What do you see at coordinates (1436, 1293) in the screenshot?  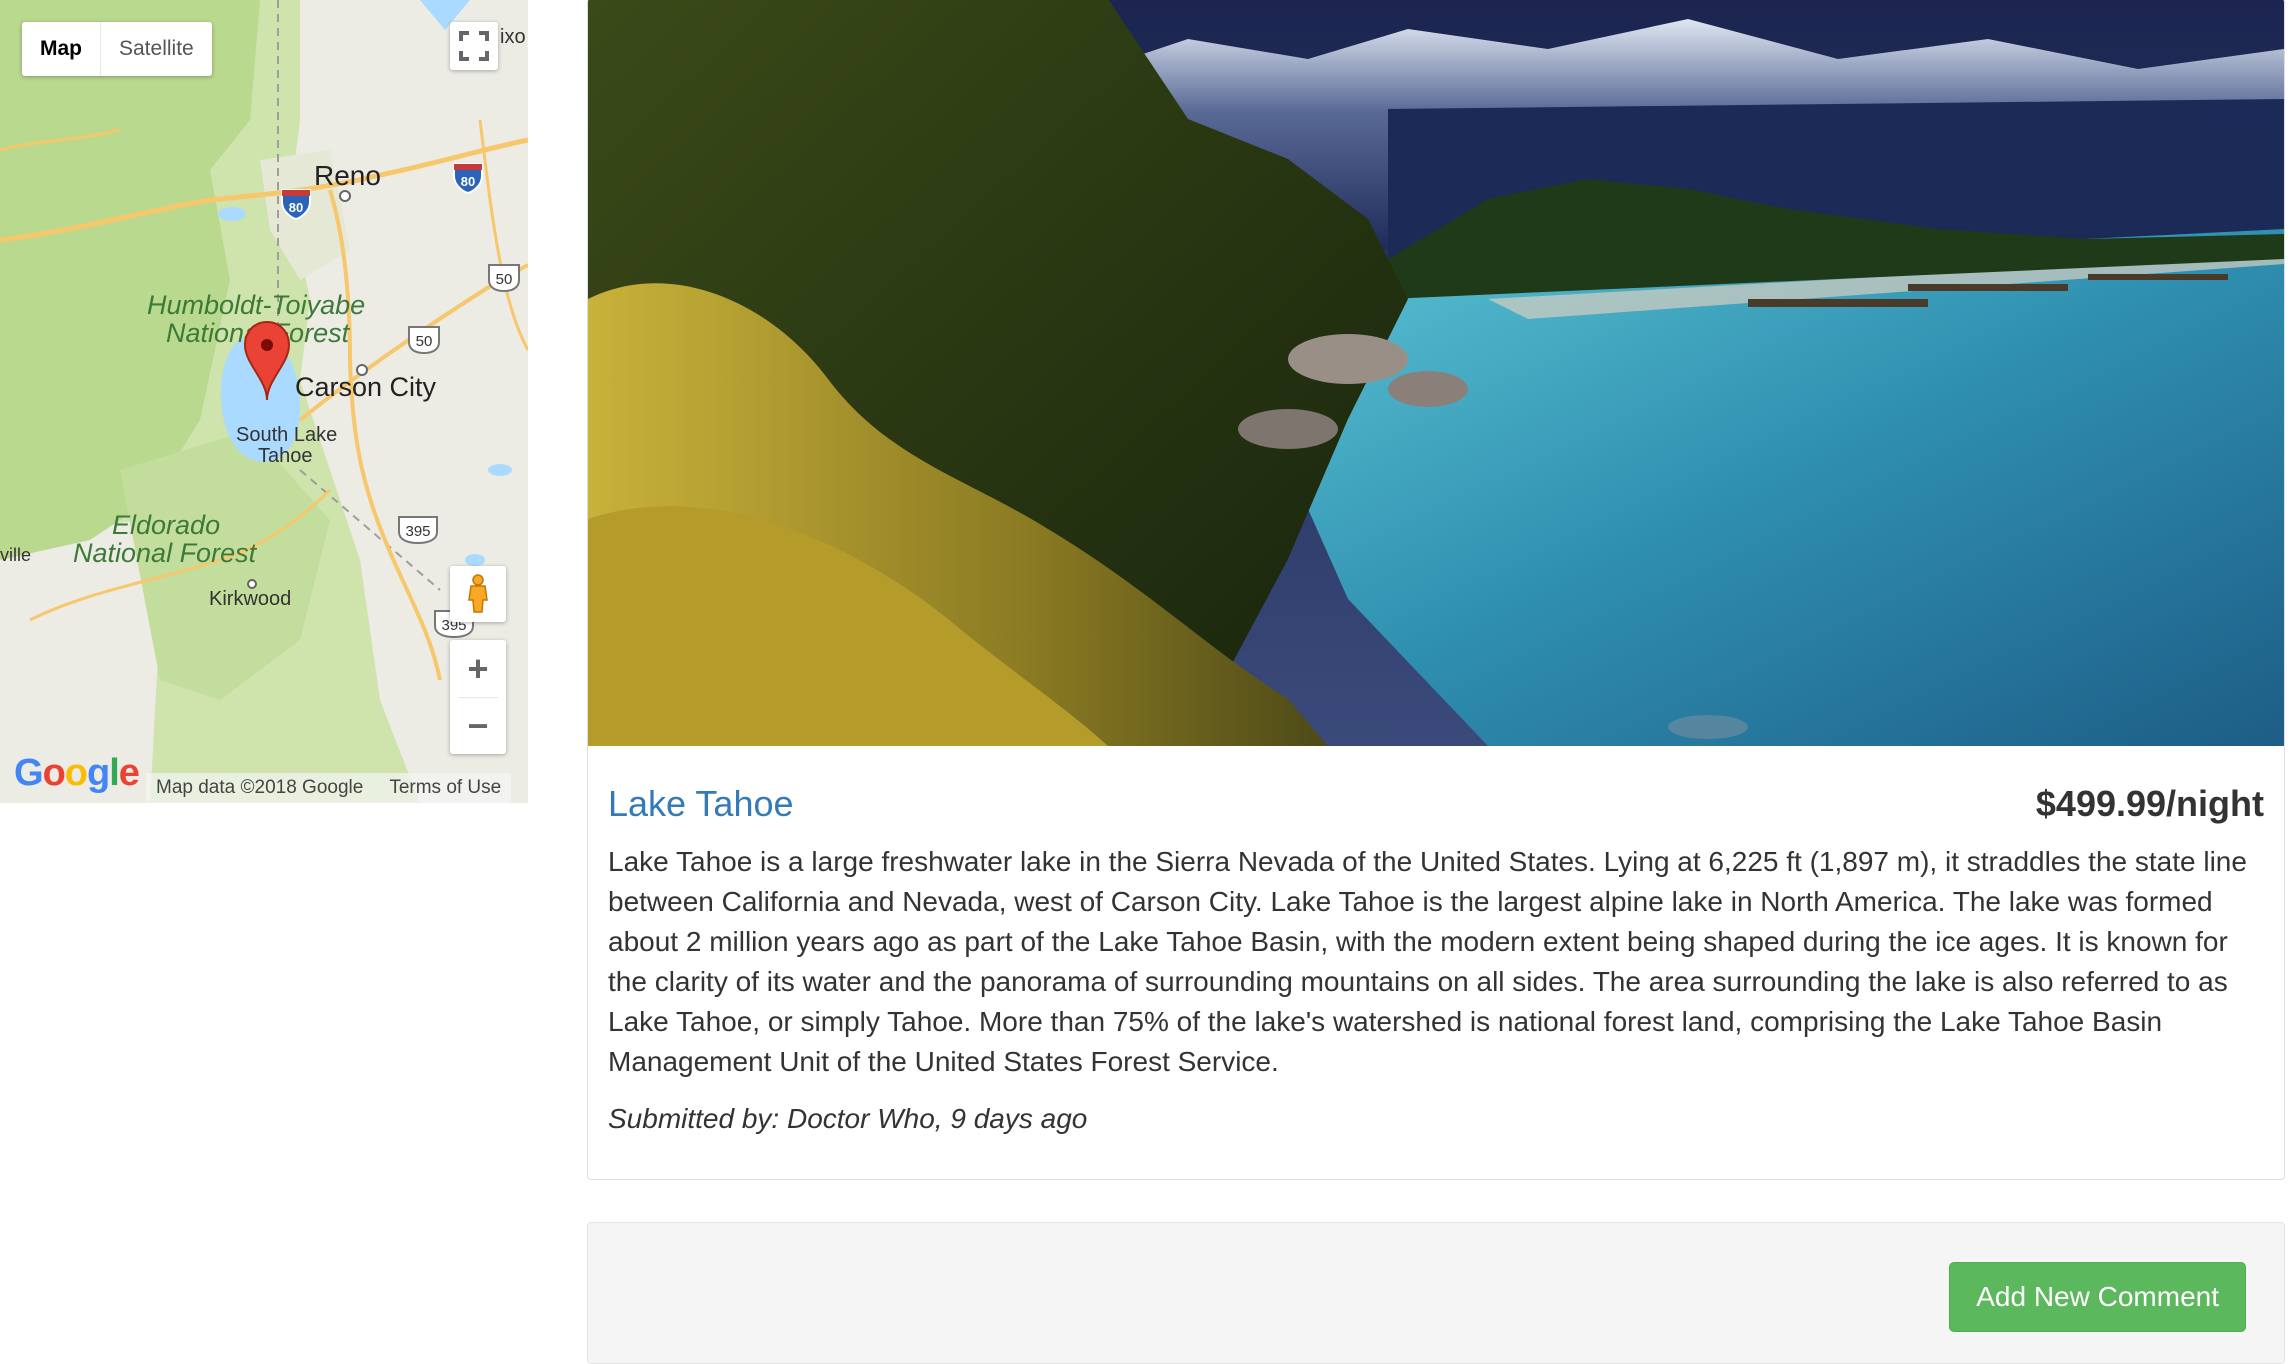 I see `comments-well: Add New Comment` at bounding box center [1436, 1293].